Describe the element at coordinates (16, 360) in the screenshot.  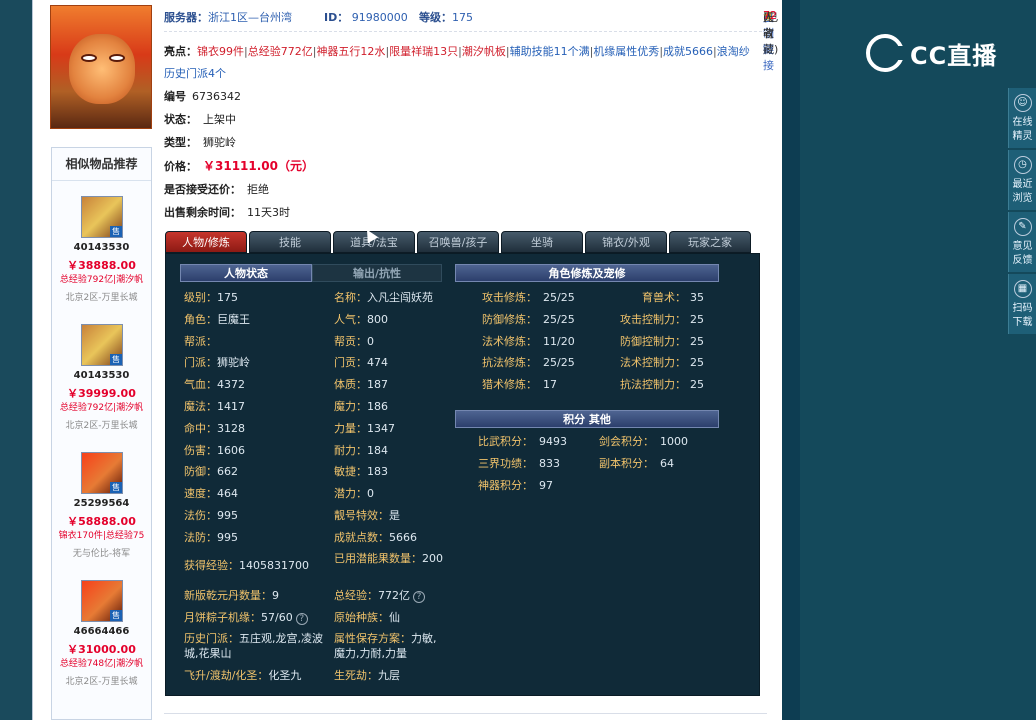
I see `left-gutter` at that location.